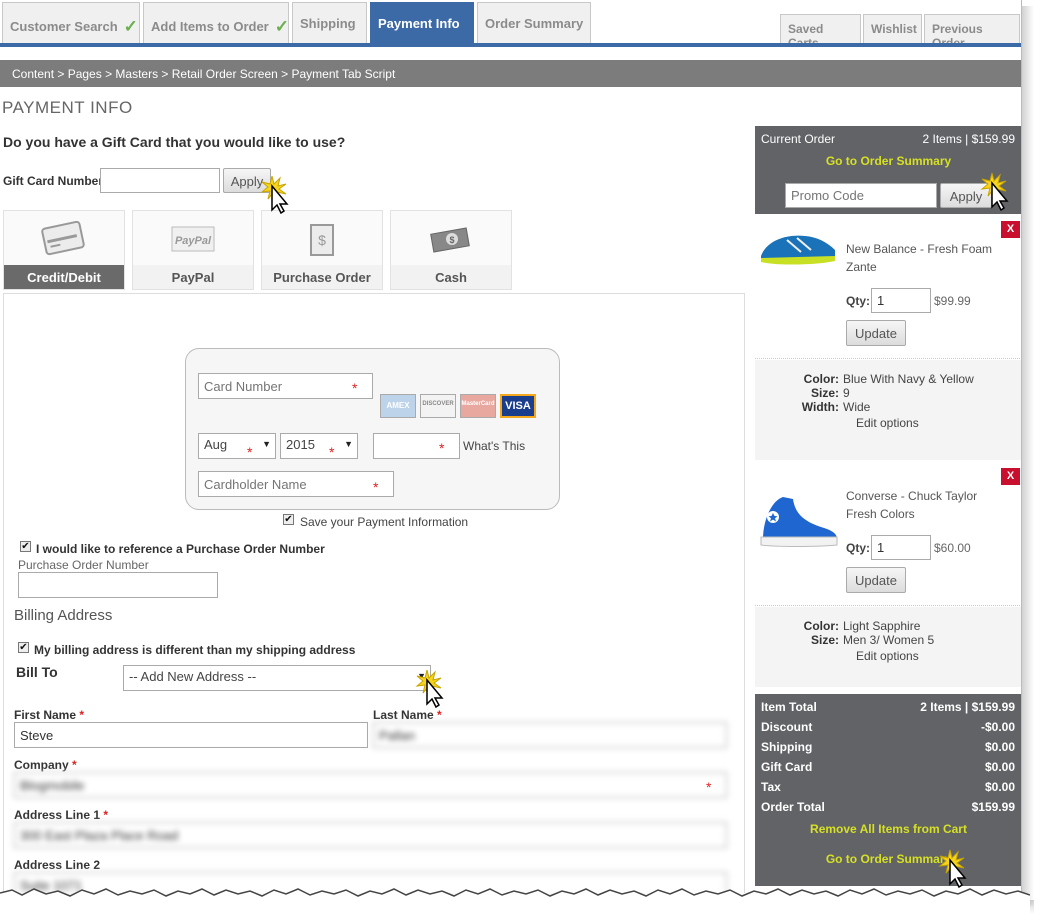 This screenshot has height=922, width=1042. Describe the element at coordinates (510, 45) in the screenshot. I see `tab-underline` at that location.